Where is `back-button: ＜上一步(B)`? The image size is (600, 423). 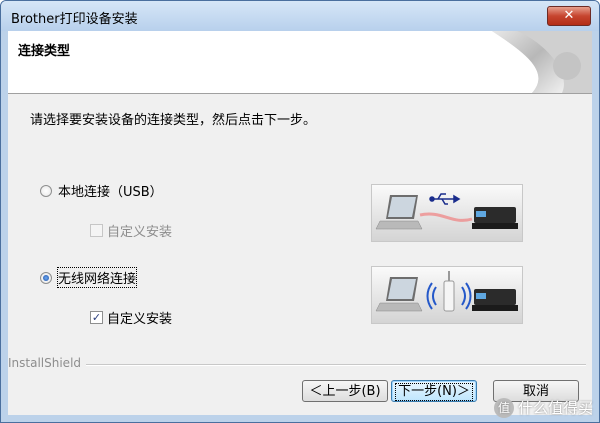
back-button: ＜上一步(B) is located at coordinates (345, 391).